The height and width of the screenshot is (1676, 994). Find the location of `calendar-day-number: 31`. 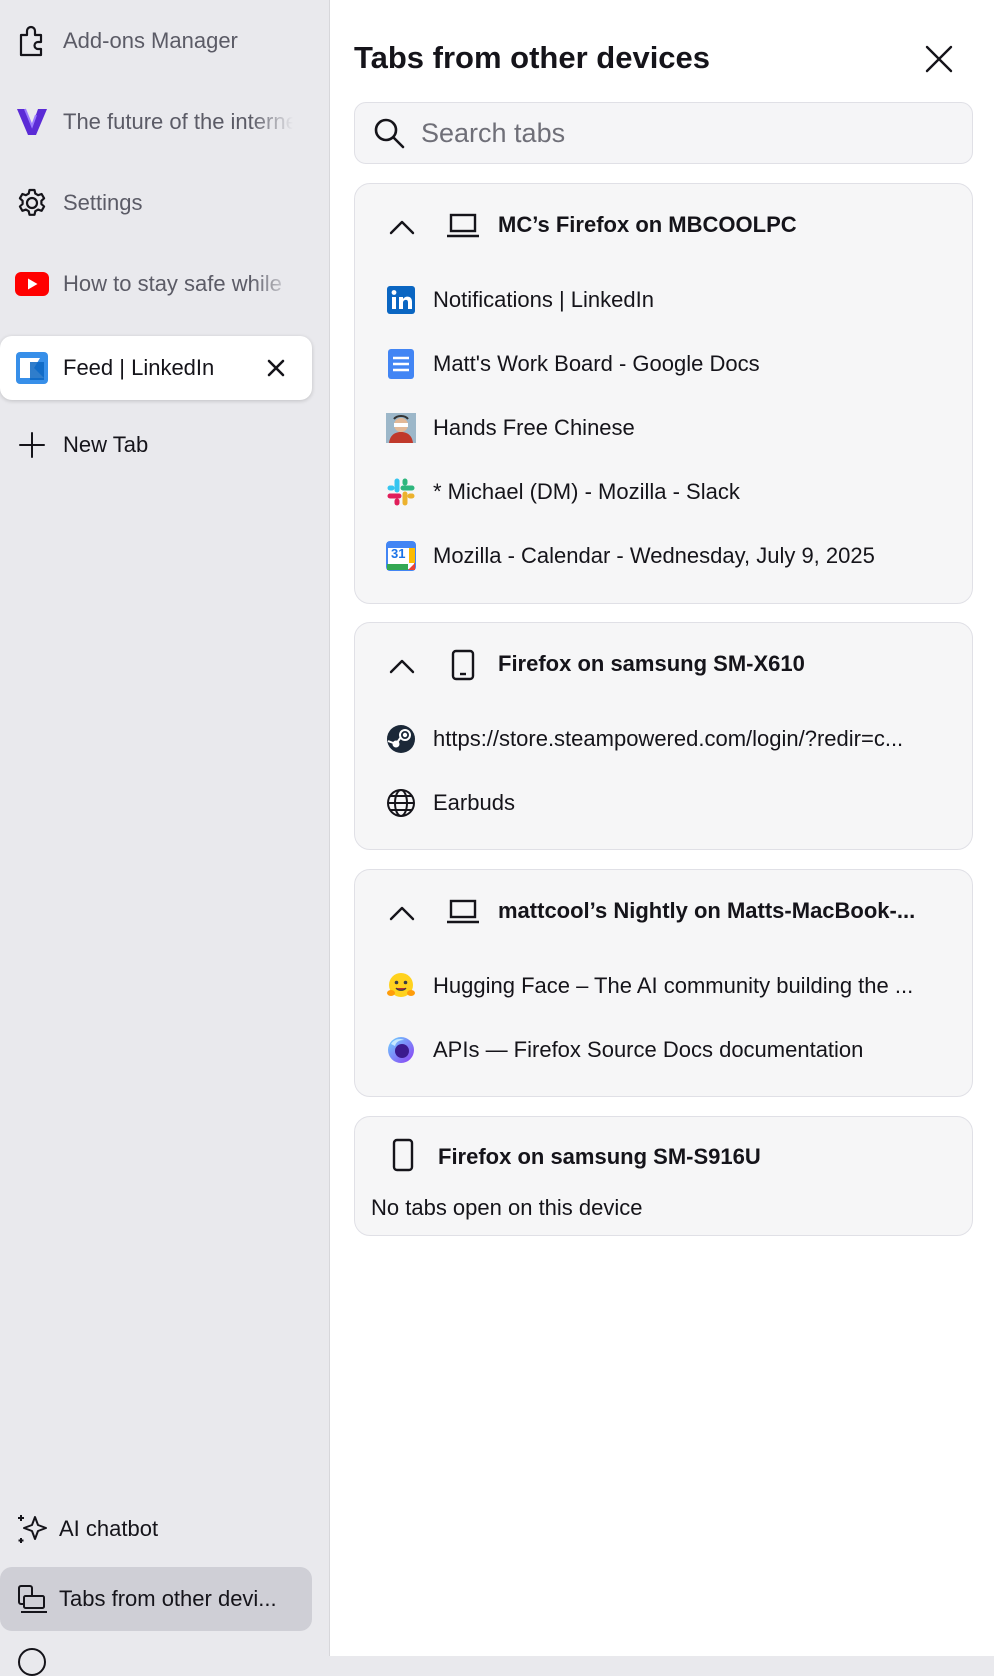

calendar-day-number: 31 is located at coordinates (398, 553).